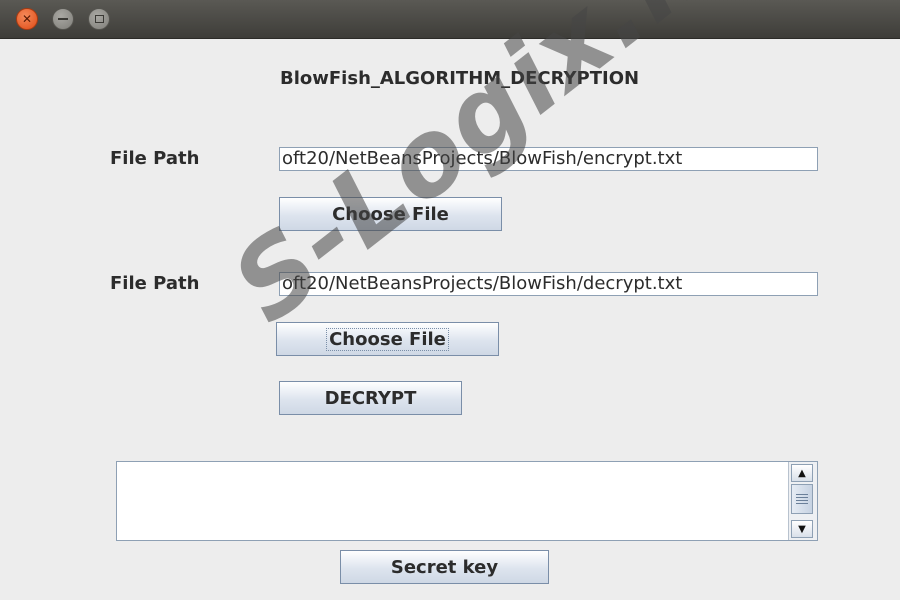 This screenshot has height=600, width=900. I want to click on file-path-label-1: File Path, so click(155, 158).